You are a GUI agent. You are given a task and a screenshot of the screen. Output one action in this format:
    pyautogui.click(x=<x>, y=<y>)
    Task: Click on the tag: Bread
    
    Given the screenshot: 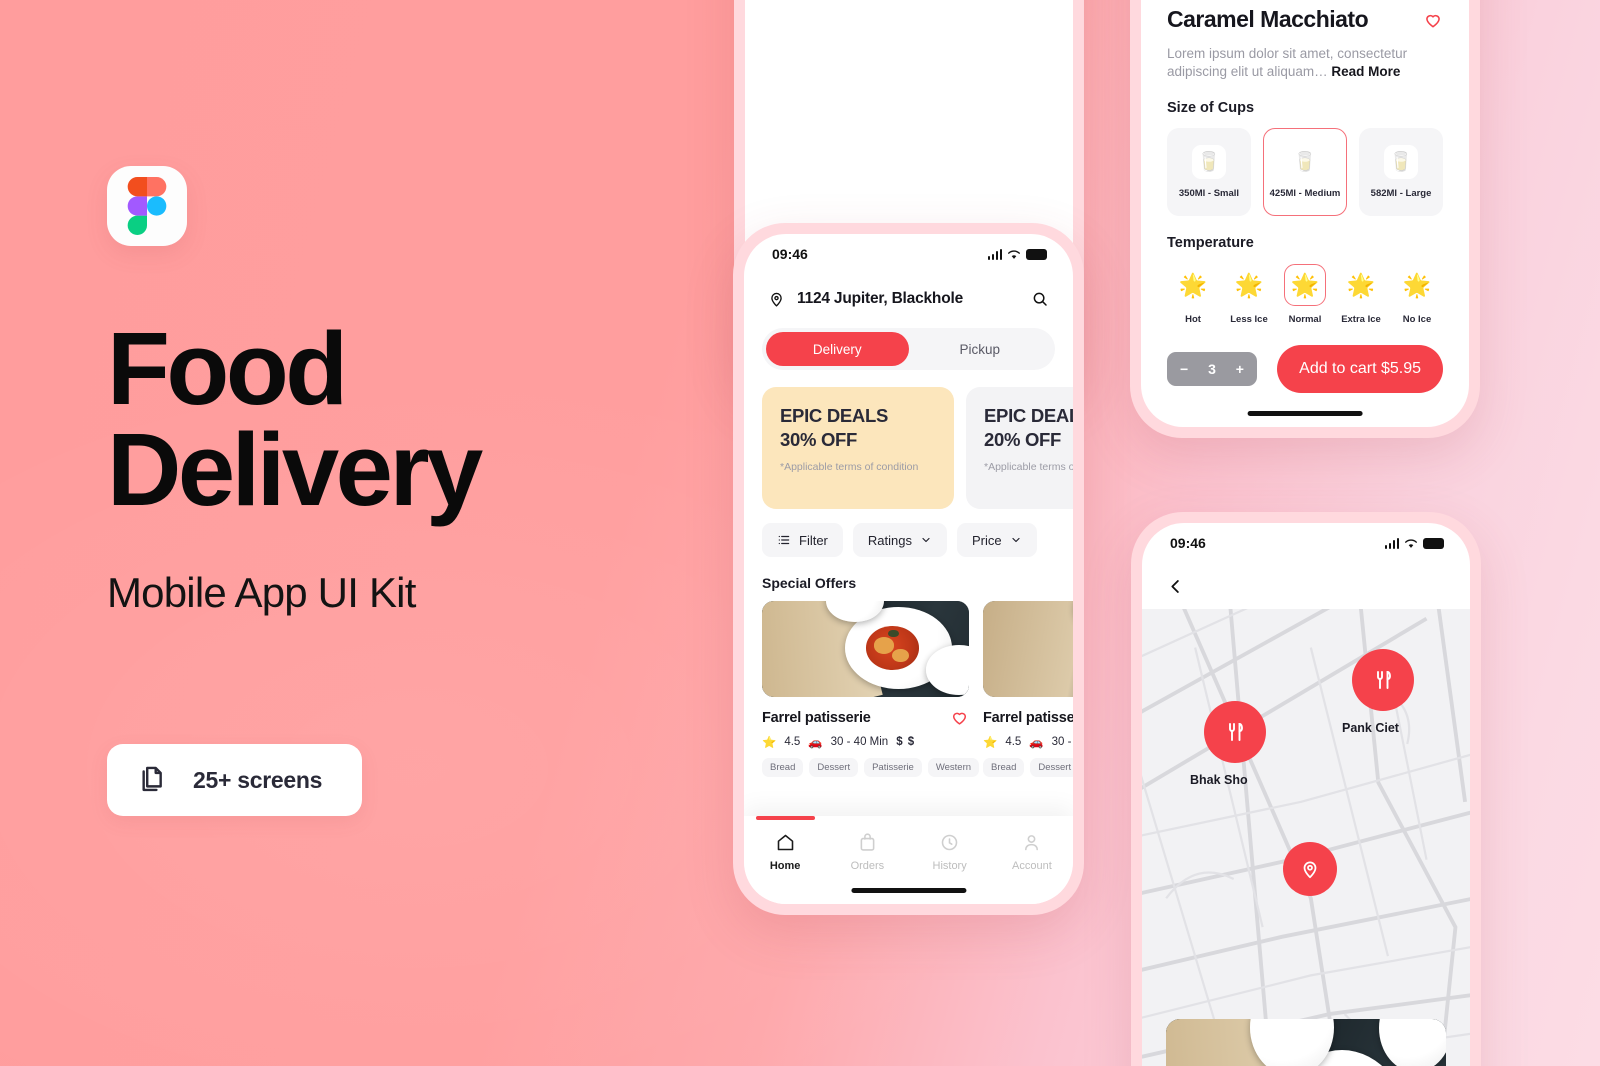 What is the action you would take?
    pyautogui.click(x=783, y=767)
    